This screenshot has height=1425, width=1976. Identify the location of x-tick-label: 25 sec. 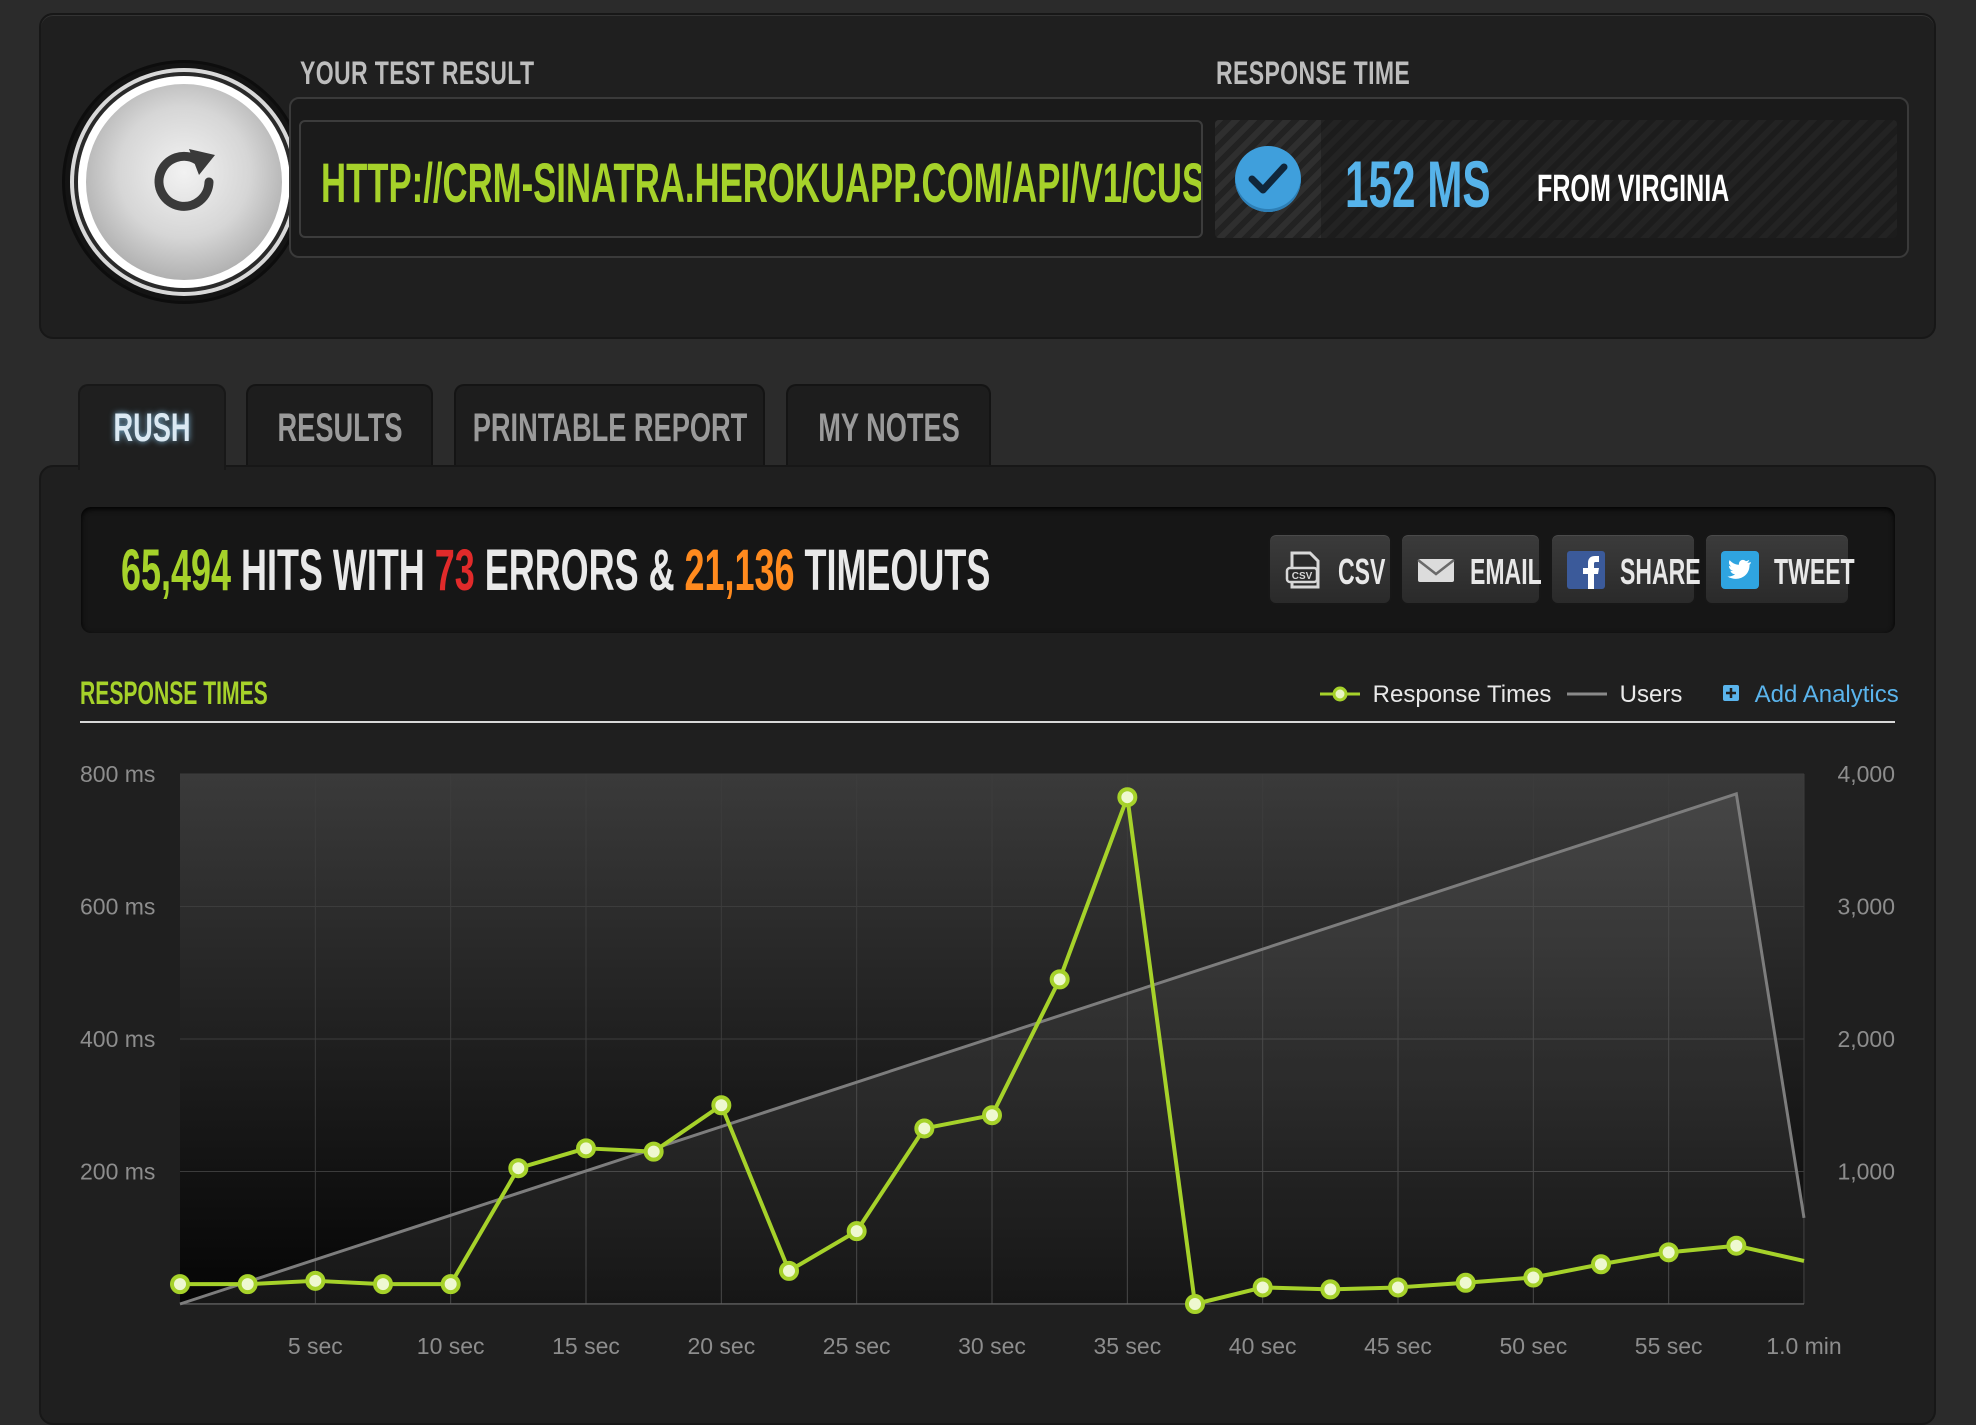
(857, 1346).